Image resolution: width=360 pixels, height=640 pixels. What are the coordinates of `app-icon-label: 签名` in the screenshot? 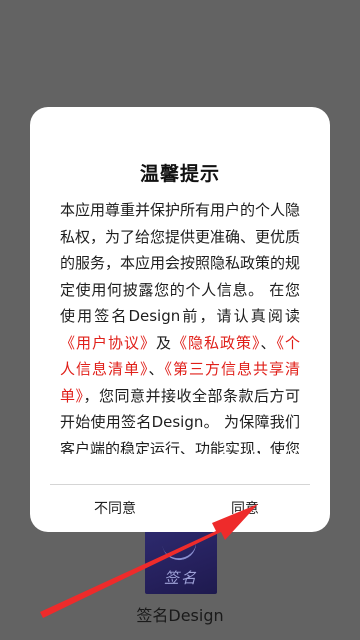 It's located at (180, 578).